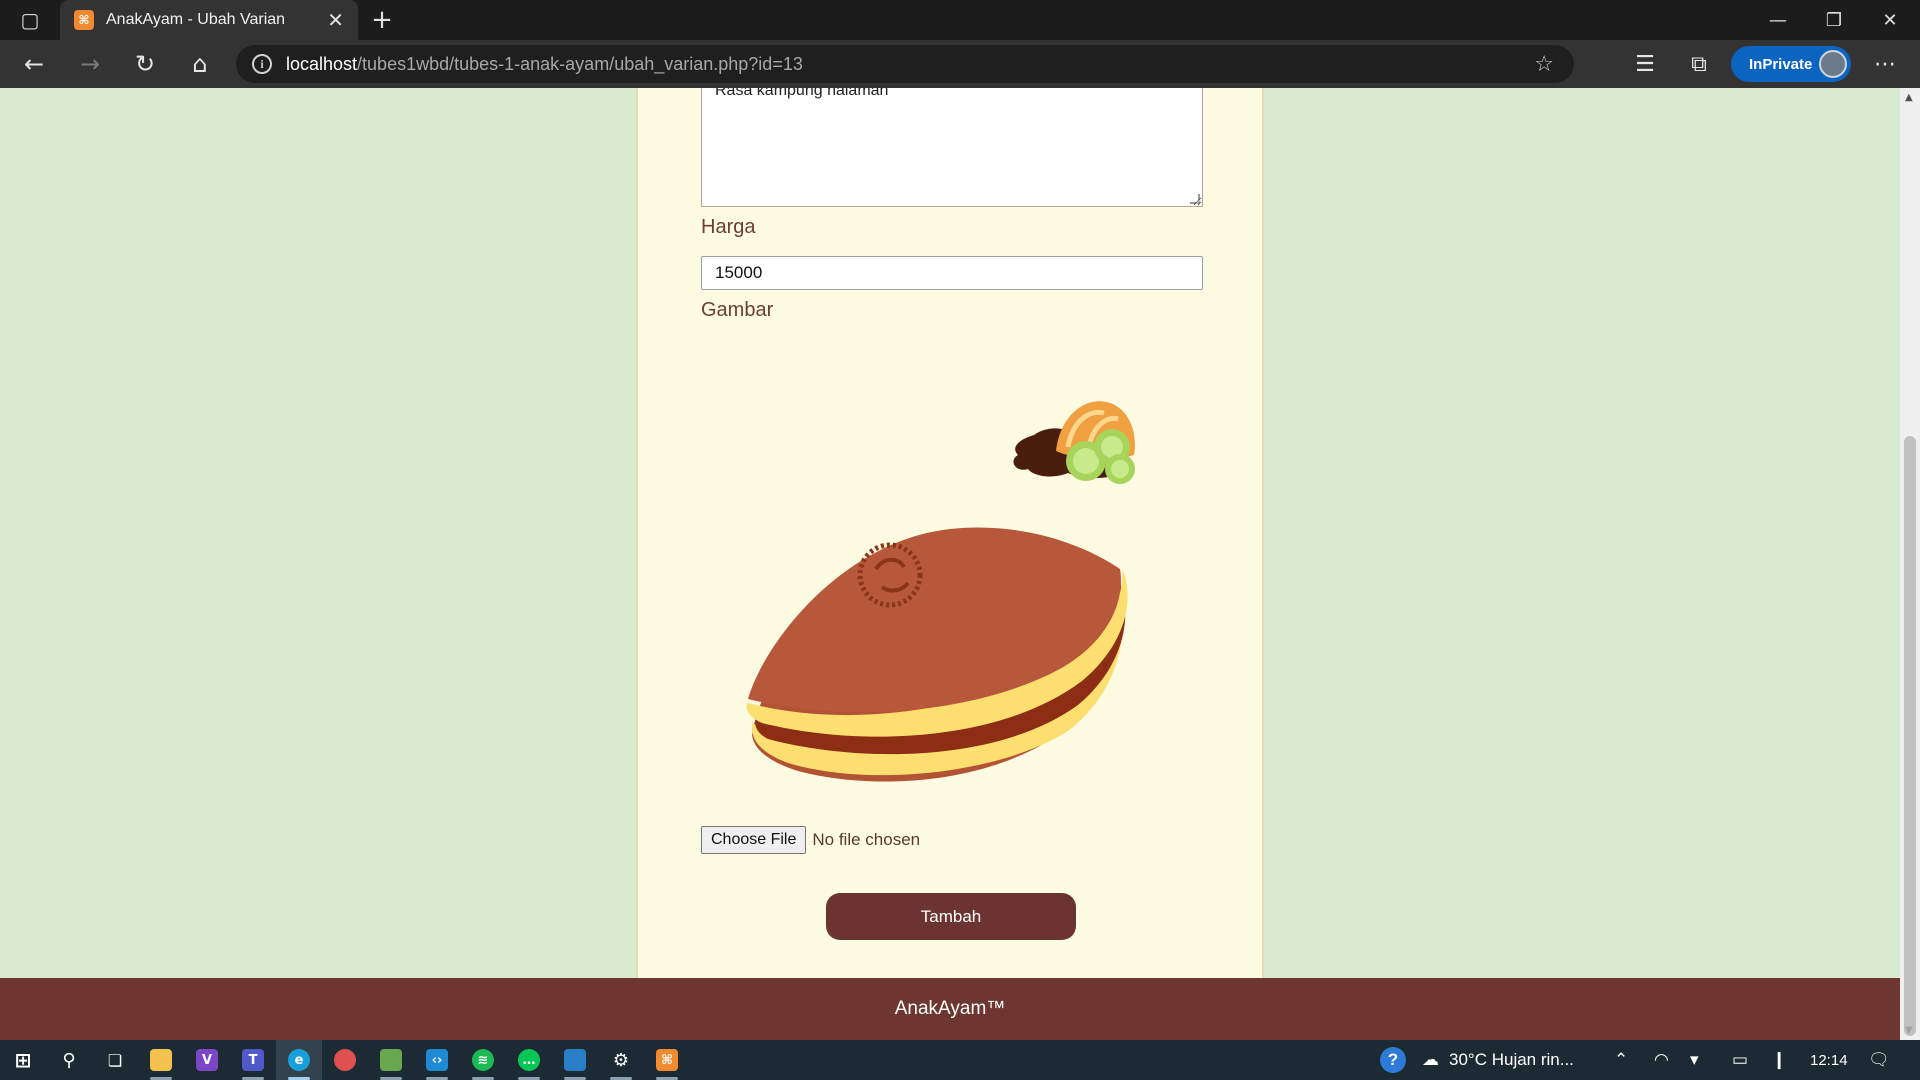 This screenshot has height=1080, width=1920. What do you see at coordinates (1645, 64) in the screenshot?
I see `favorites-icon: ☰` at bounding box center [1645, 64].